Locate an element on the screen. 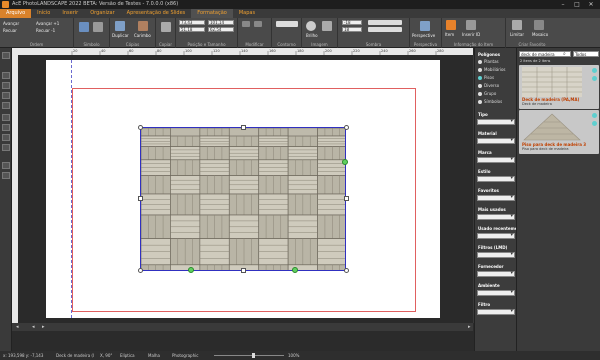 The image size is (600, 360). menu-apresentacao: Apresentação de Slides is located at coordinates (156, 13).